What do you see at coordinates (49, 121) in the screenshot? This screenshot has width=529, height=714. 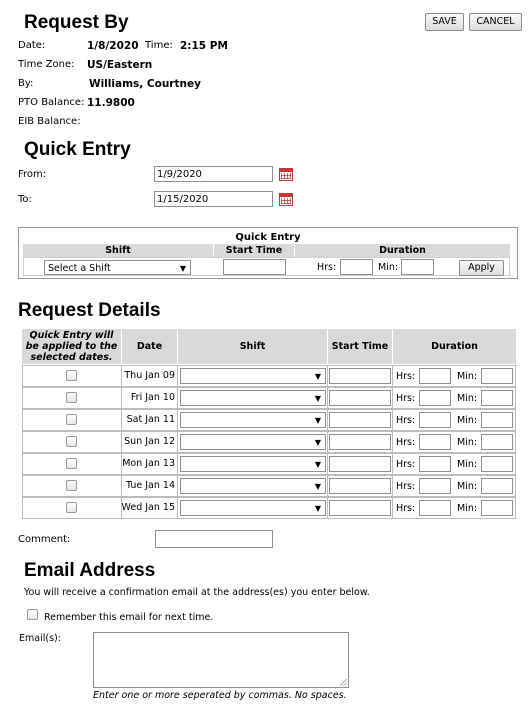 I see `eib-balance-label: EIB Balance:` at bounding box center [49, 121].